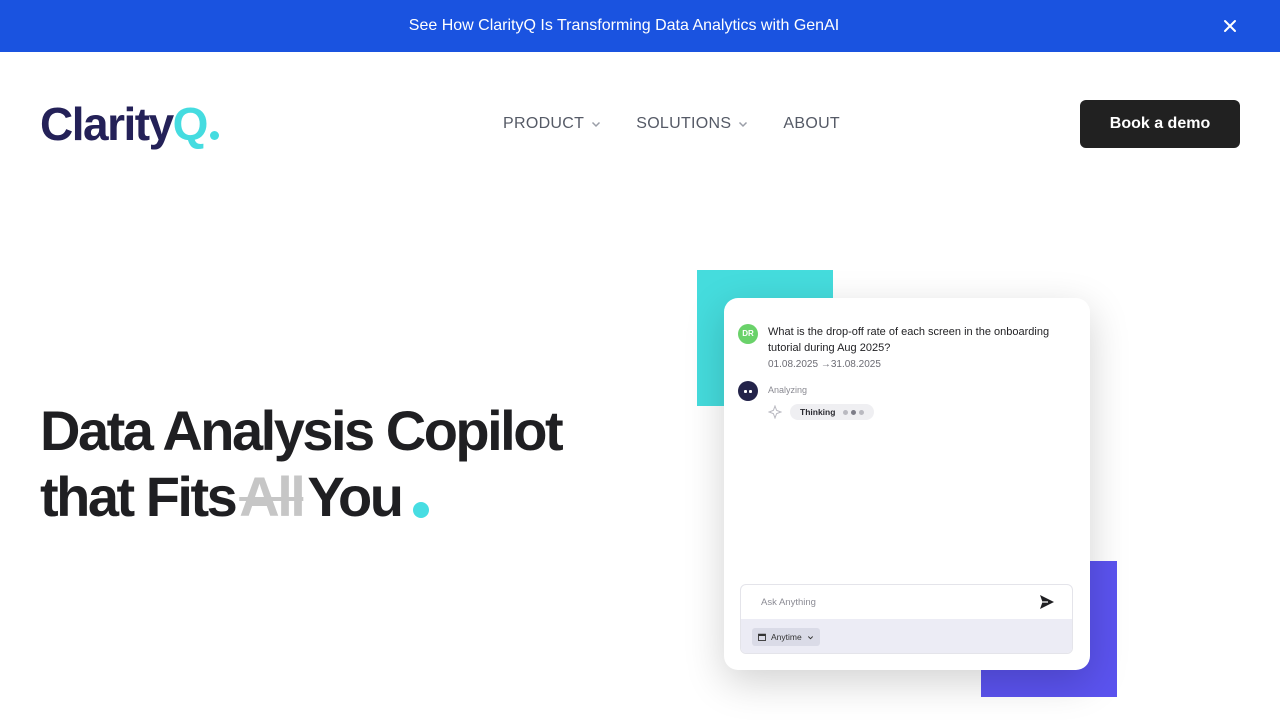 This screenshot has width=1280, height=720. What do you see at coordinates (139, 496) in the screenshot?
I see `hero-line-2-prefix: that Fits` at bounding box center [139, 496].